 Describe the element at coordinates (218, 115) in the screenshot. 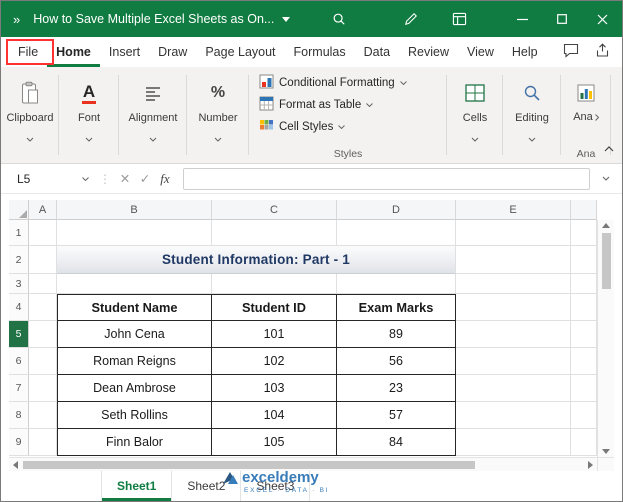

I see `number-group-button: % Number` at that location.